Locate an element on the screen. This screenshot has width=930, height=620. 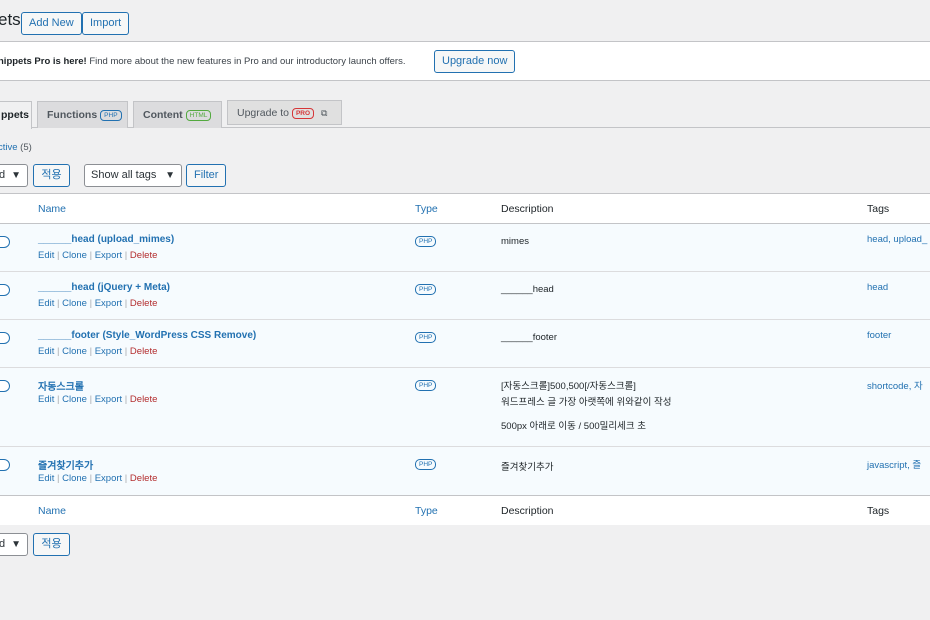
tab-label: ppets is located at coordinates (15, 115).